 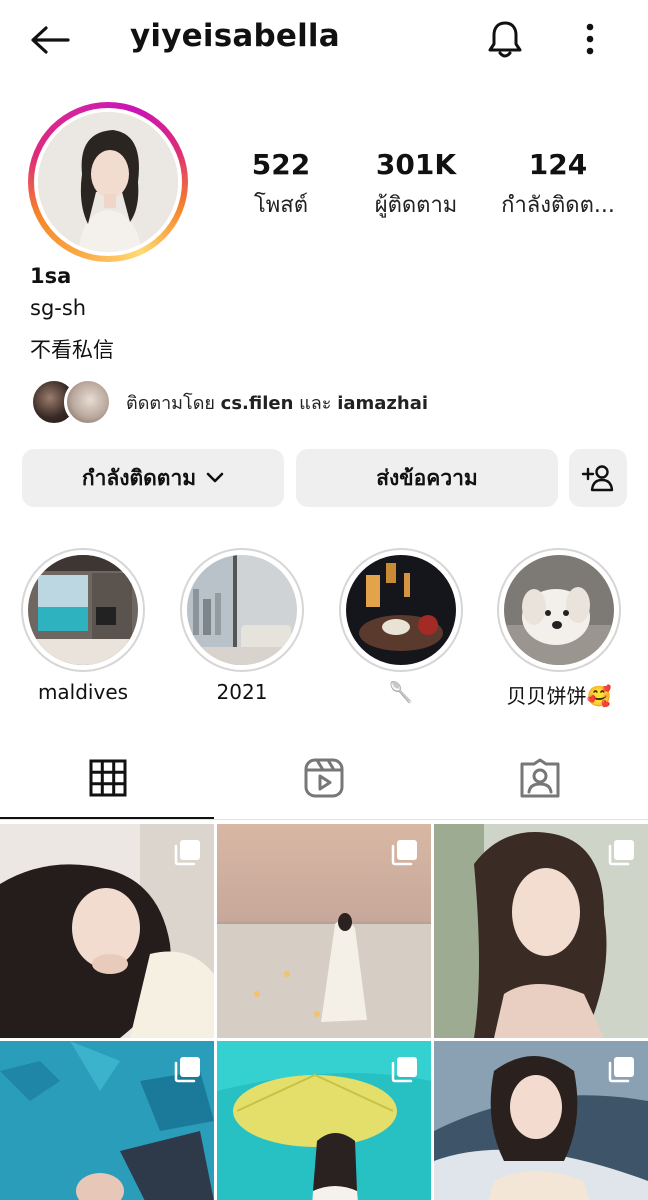 What do you see at coordinates (416, 185) in the screenshot?
I see `followers-stat: 301K ผู้ติดตาม` at bounding box center [416, 185].